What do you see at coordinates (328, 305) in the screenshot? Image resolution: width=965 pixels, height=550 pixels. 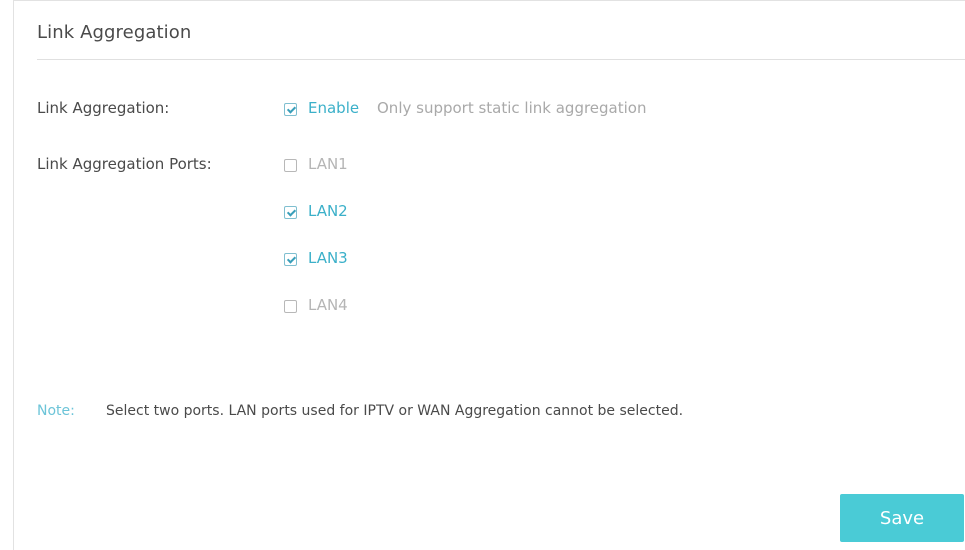 I see `lan4-label: LAN4` at bounding box center [328, 305].